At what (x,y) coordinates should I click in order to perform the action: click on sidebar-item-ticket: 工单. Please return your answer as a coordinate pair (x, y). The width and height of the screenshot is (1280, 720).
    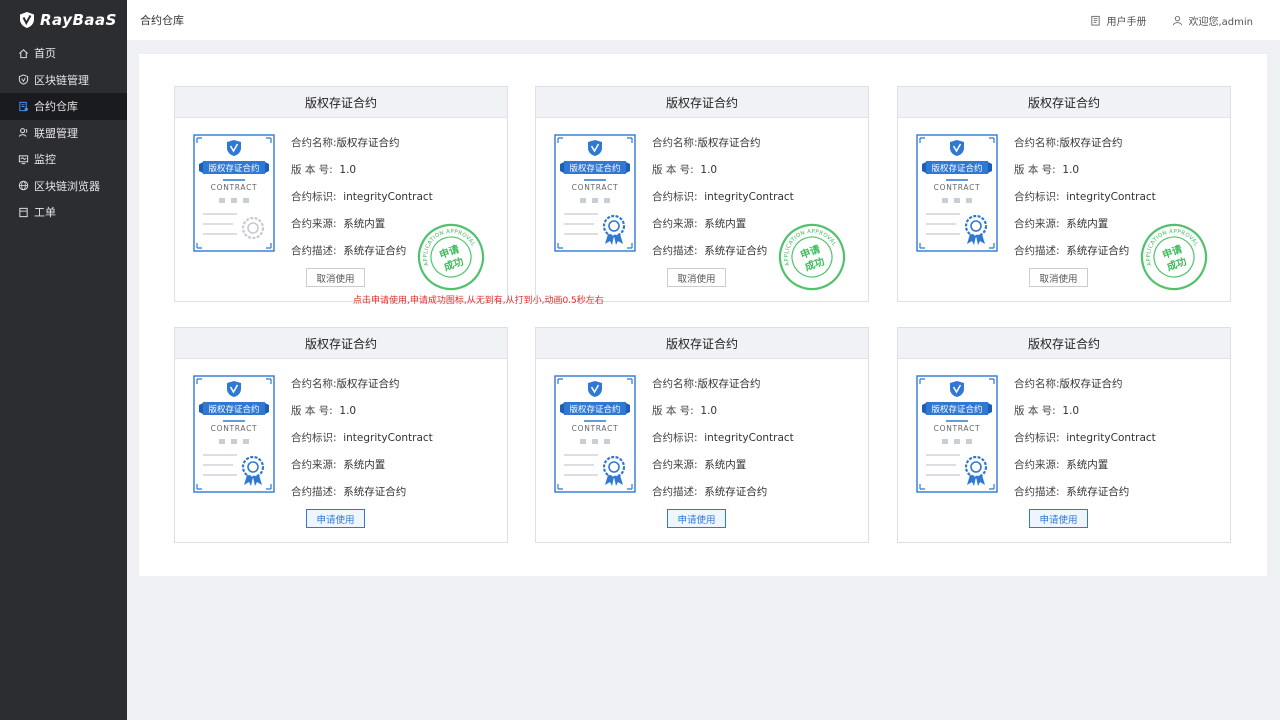
    Looking at the image, I should click on (63, 212).